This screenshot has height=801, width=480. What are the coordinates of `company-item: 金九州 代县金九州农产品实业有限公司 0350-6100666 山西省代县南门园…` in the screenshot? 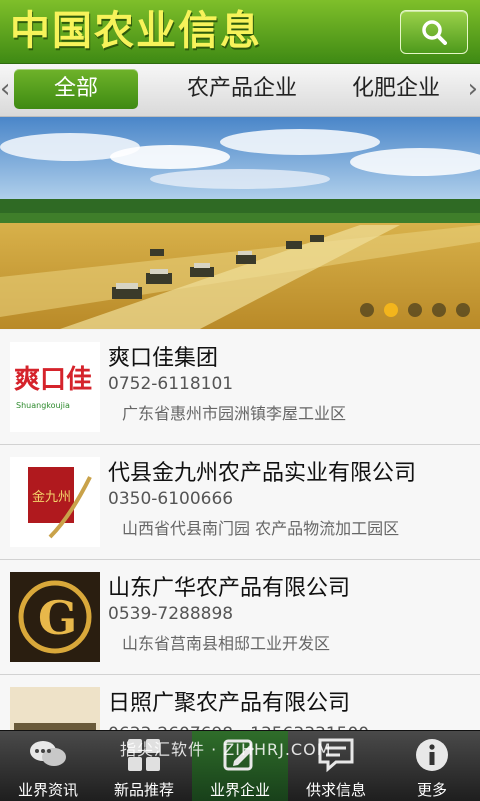 It's located at (240, 502).